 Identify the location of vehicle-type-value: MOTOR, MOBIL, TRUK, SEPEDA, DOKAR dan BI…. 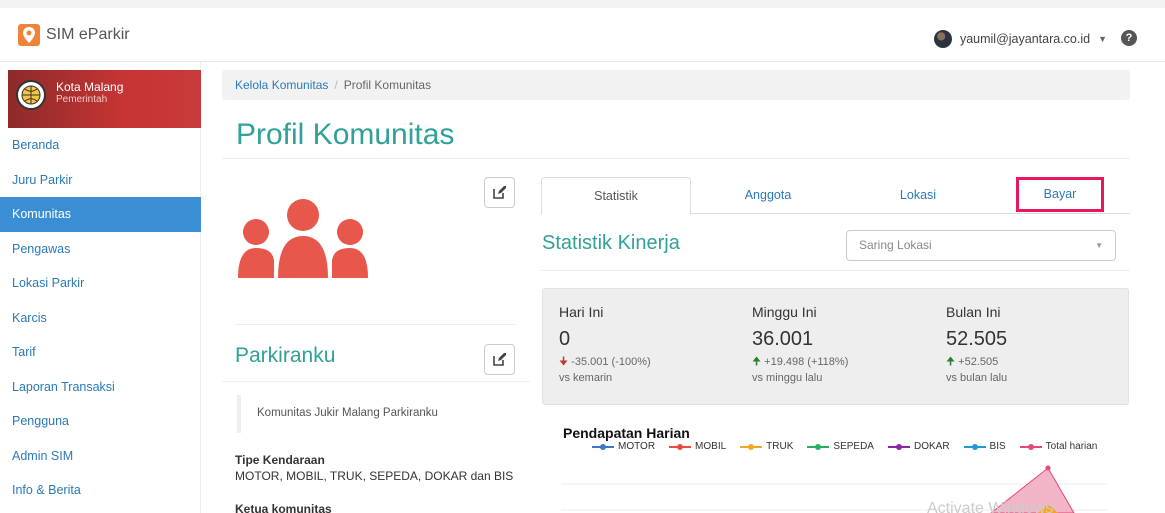
(374, 476).